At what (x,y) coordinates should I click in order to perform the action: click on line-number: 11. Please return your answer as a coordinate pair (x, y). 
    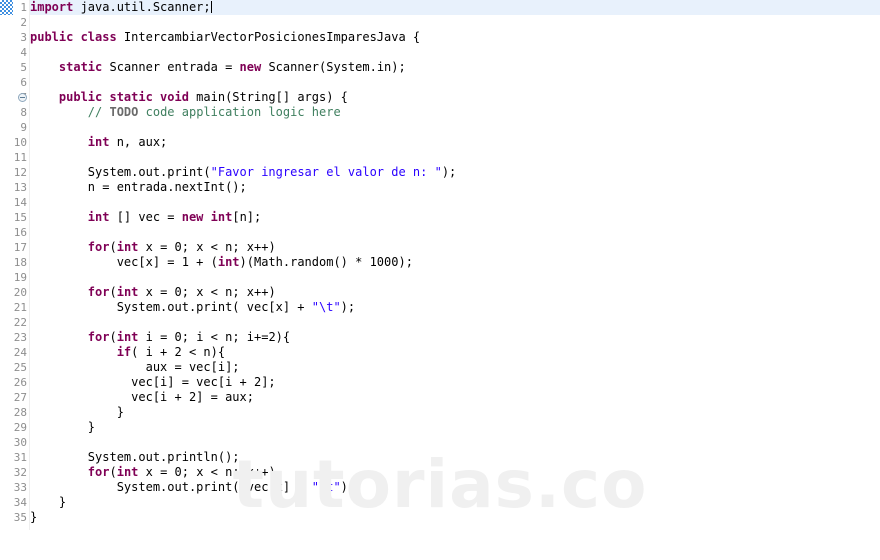
    Looking at the image, I should click on (14, 157).